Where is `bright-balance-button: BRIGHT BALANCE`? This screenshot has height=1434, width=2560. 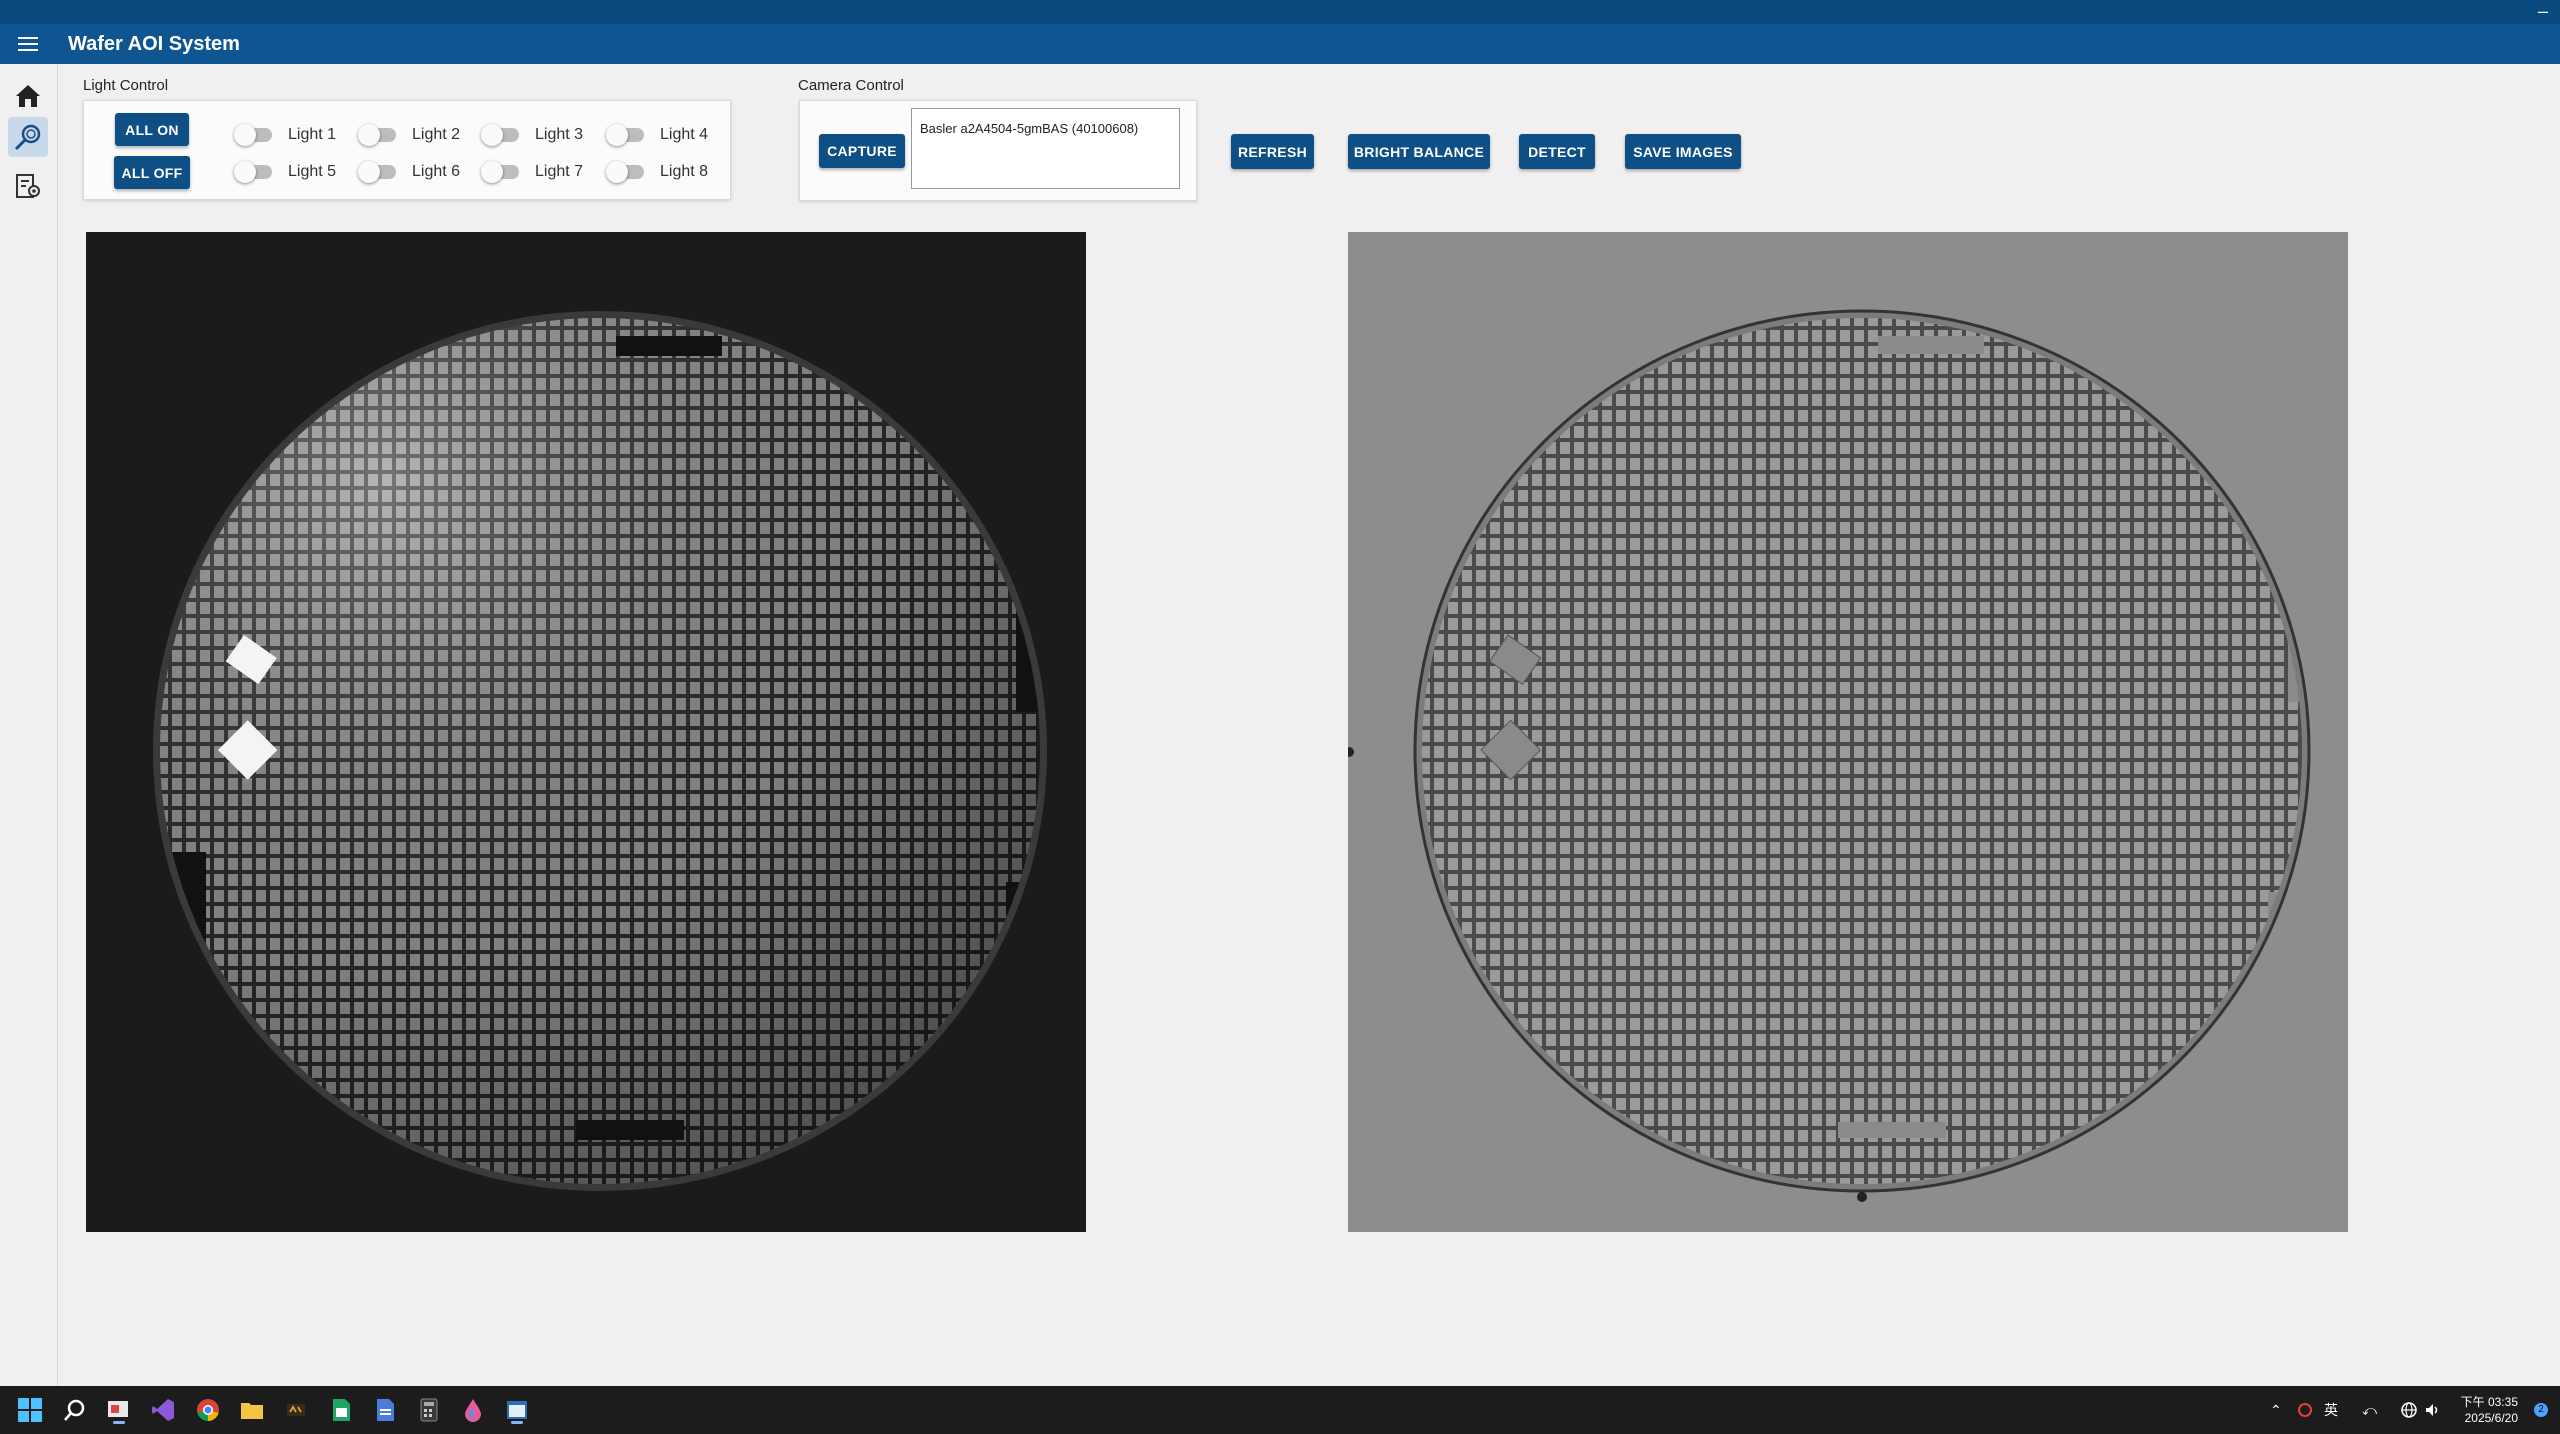 bright-balance-button: BRIGHT BALANCE is located at coordinates (1419, 151).